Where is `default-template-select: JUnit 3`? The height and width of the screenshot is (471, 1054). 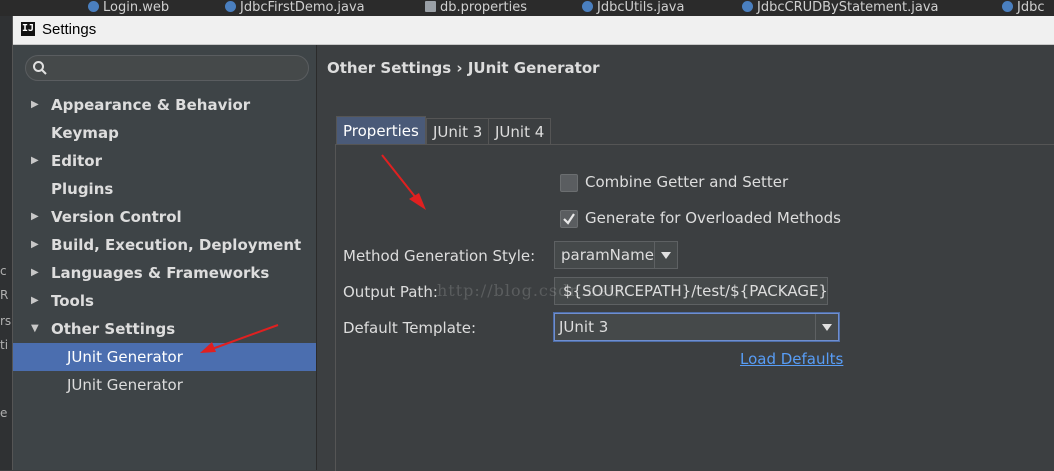 default-template-select: JUnit 3 is located at coordinates (696, 327).